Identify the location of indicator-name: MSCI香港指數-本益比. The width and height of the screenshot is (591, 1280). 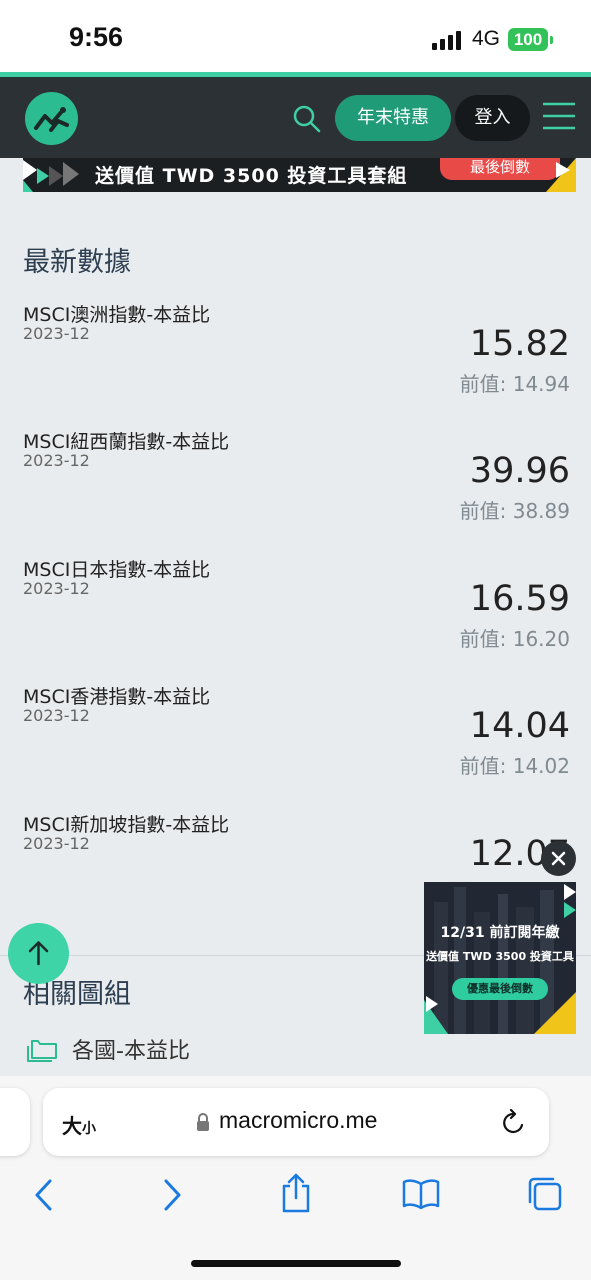
(117, 697).